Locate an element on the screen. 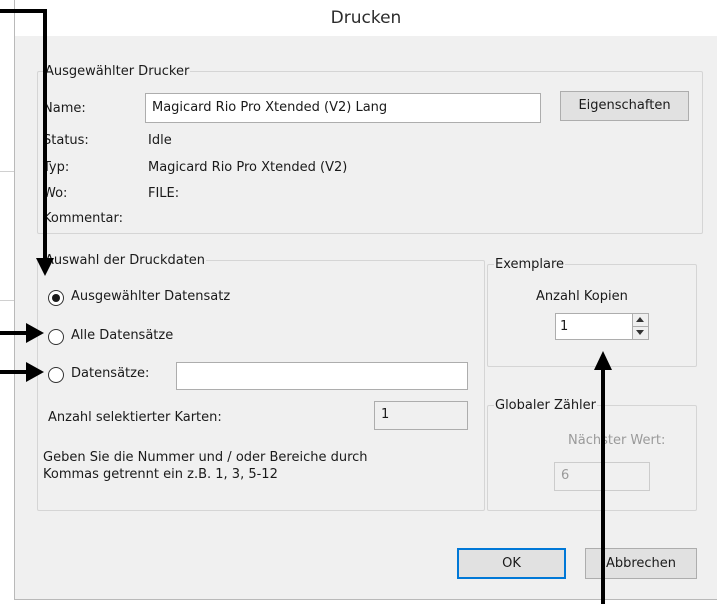  selected-cards-value: 1 is located at coordinates (385, 414).